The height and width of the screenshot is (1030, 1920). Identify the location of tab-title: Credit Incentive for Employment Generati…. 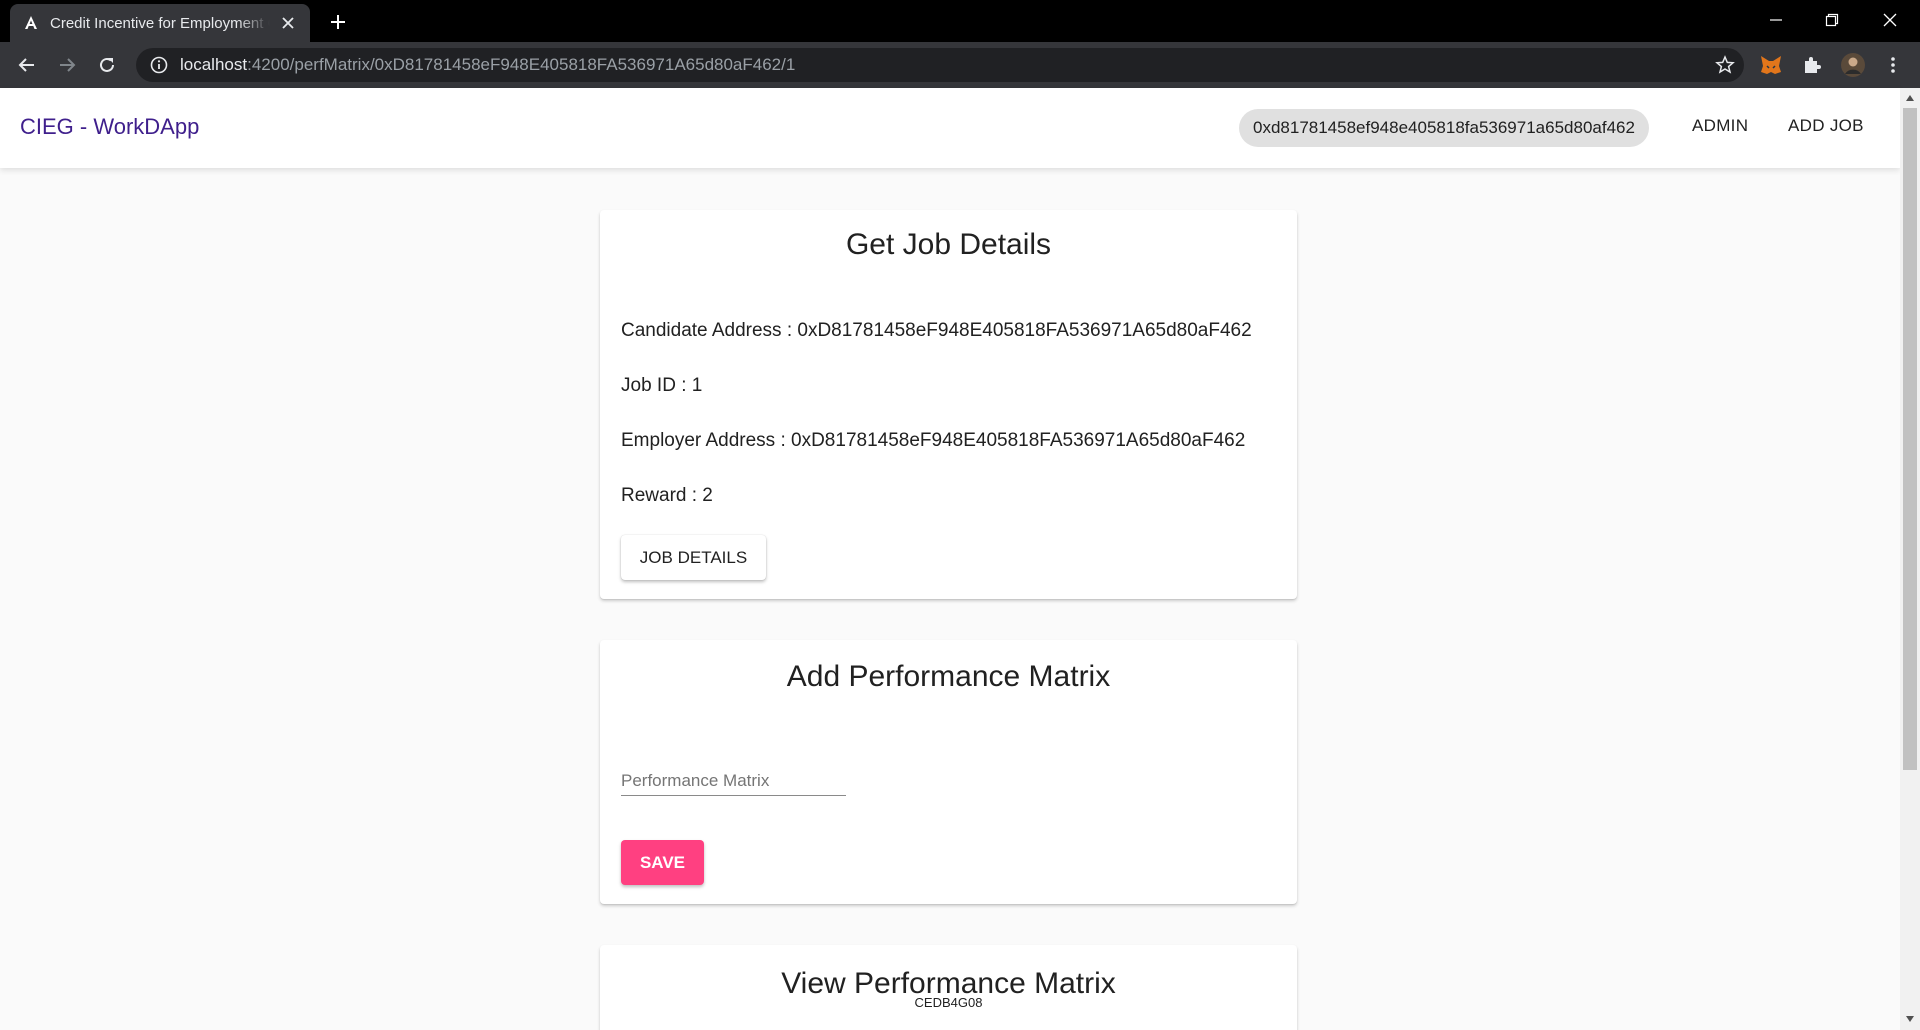
(160, 23).